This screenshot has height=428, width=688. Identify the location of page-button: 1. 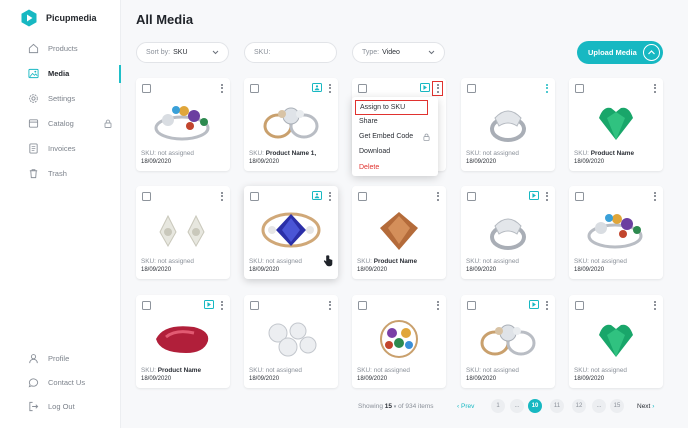
(498, 406).